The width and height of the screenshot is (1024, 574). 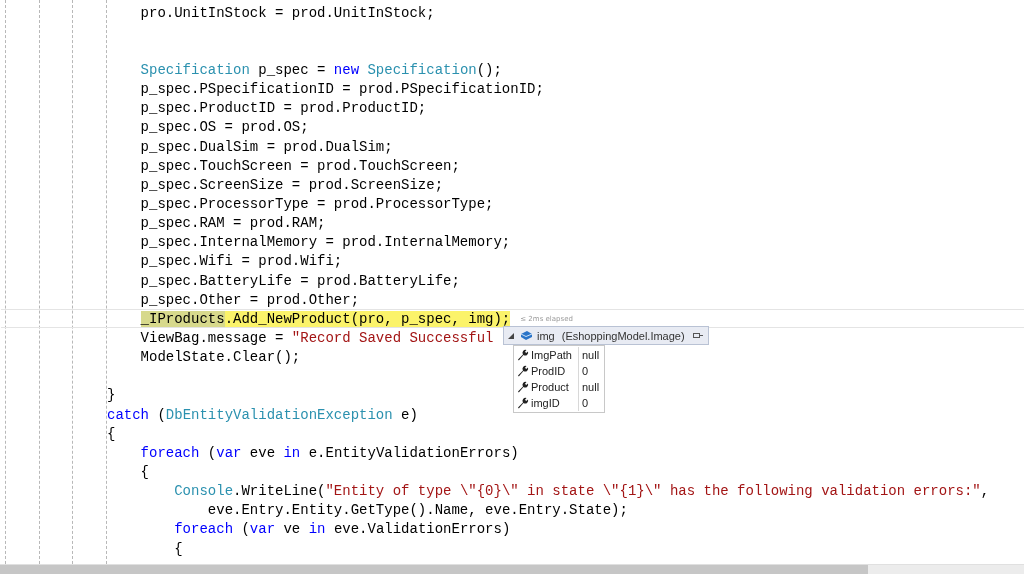 I want to click on code-line: p_spec.DualSim = prod.DualSim;, so click(x=266, y=146).